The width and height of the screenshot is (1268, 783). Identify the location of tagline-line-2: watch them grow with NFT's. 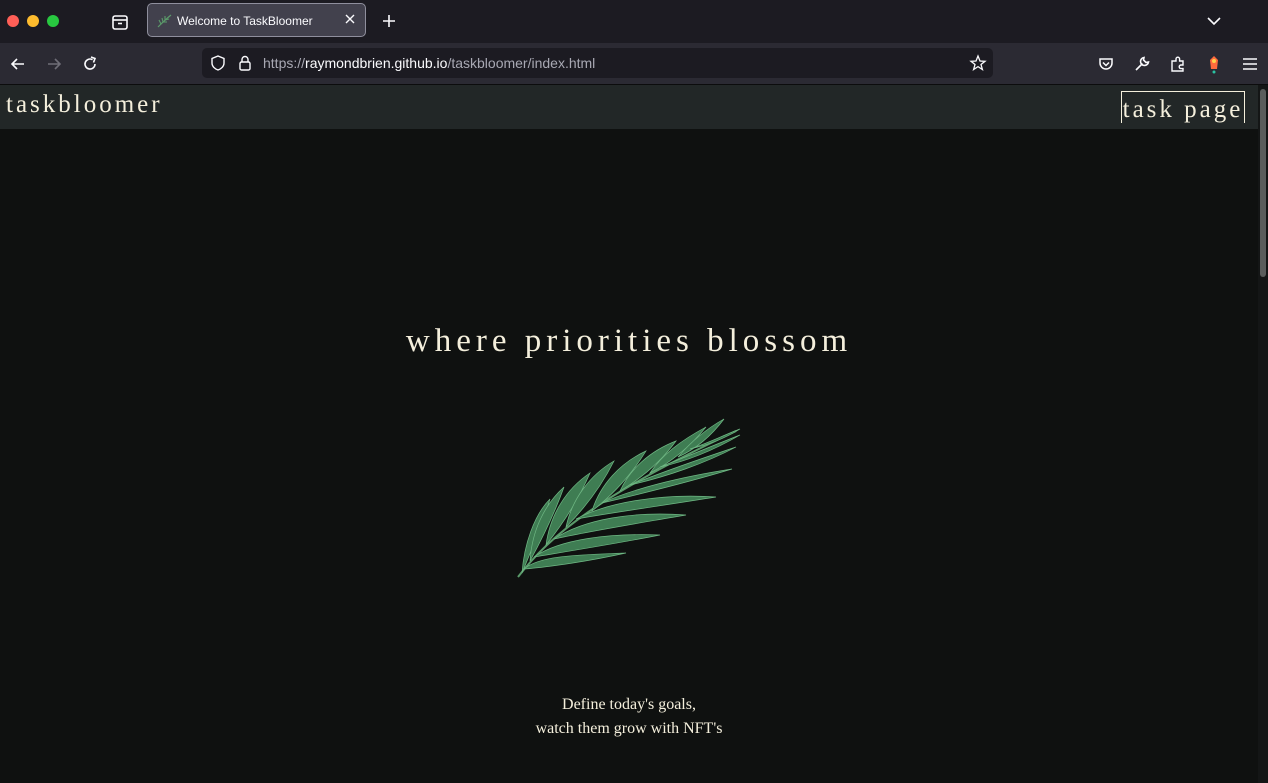
(629, 728).